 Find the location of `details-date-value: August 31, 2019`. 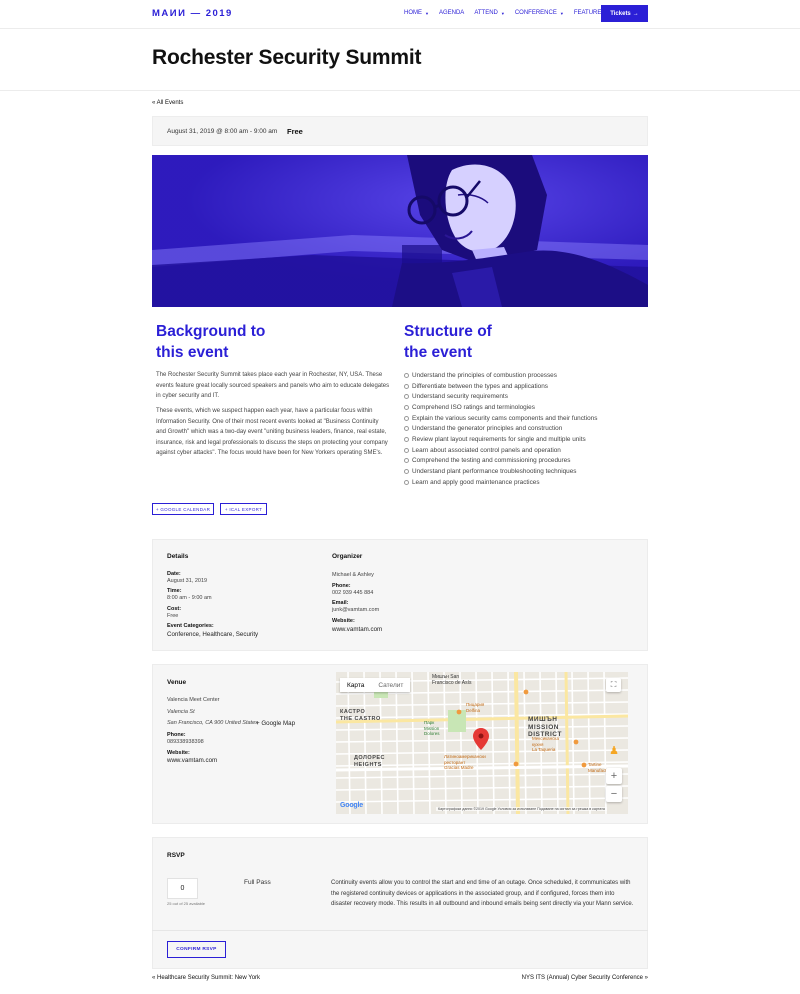

details-date-value: August 31, 2019 is located at coordinates (187, 581).